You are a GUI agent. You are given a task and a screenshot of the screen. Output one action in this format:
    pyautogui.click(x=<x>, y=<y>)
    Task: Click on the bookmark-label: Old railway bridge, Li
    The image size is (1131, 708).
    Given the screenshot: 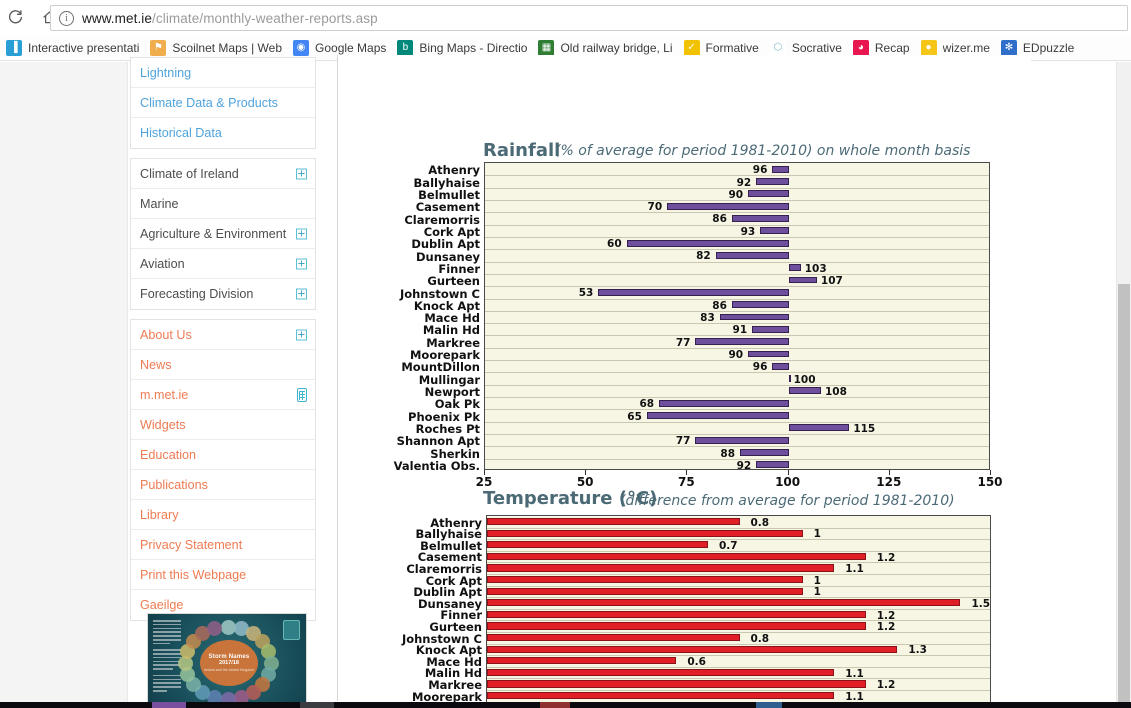 What is the action you would take?
    pyautogui.click(x=616, y=47)
    